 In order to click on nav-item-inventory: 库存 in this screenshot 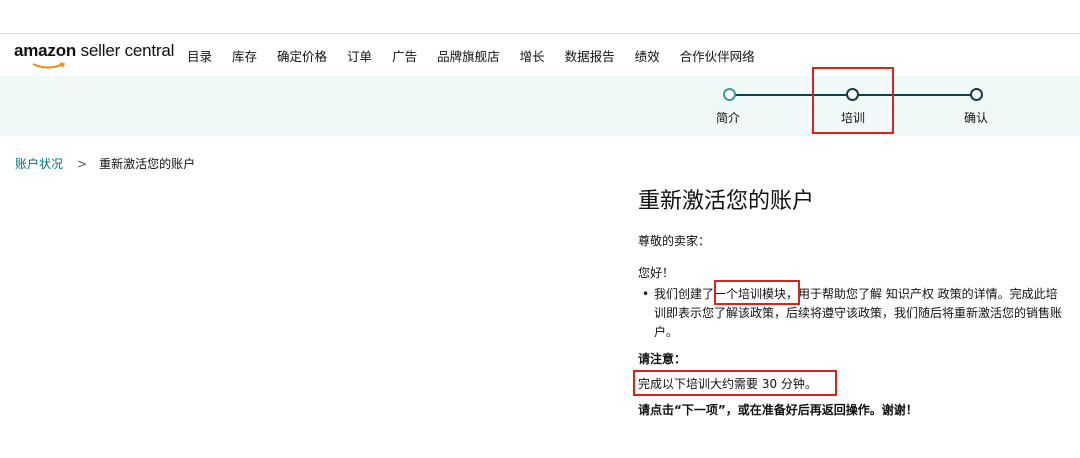, I will do `click(244, 55)`.